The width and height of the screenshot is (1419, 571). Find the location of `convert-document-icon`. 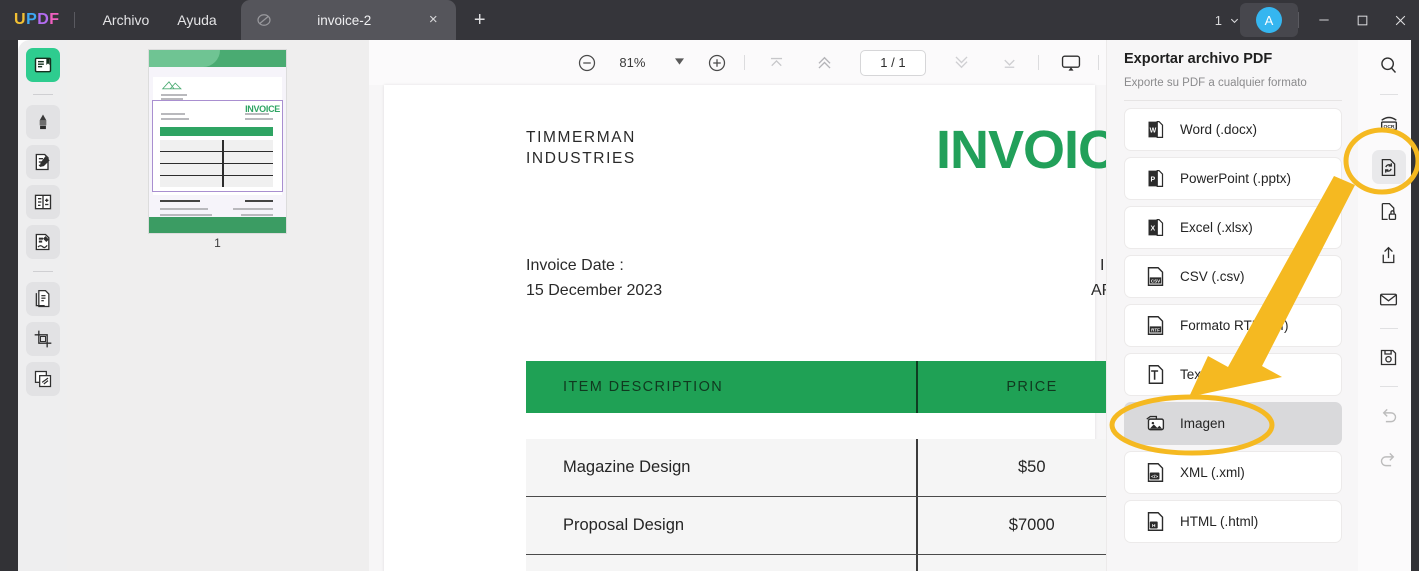

convert-document-icon is located at coordinates (1388, 167).